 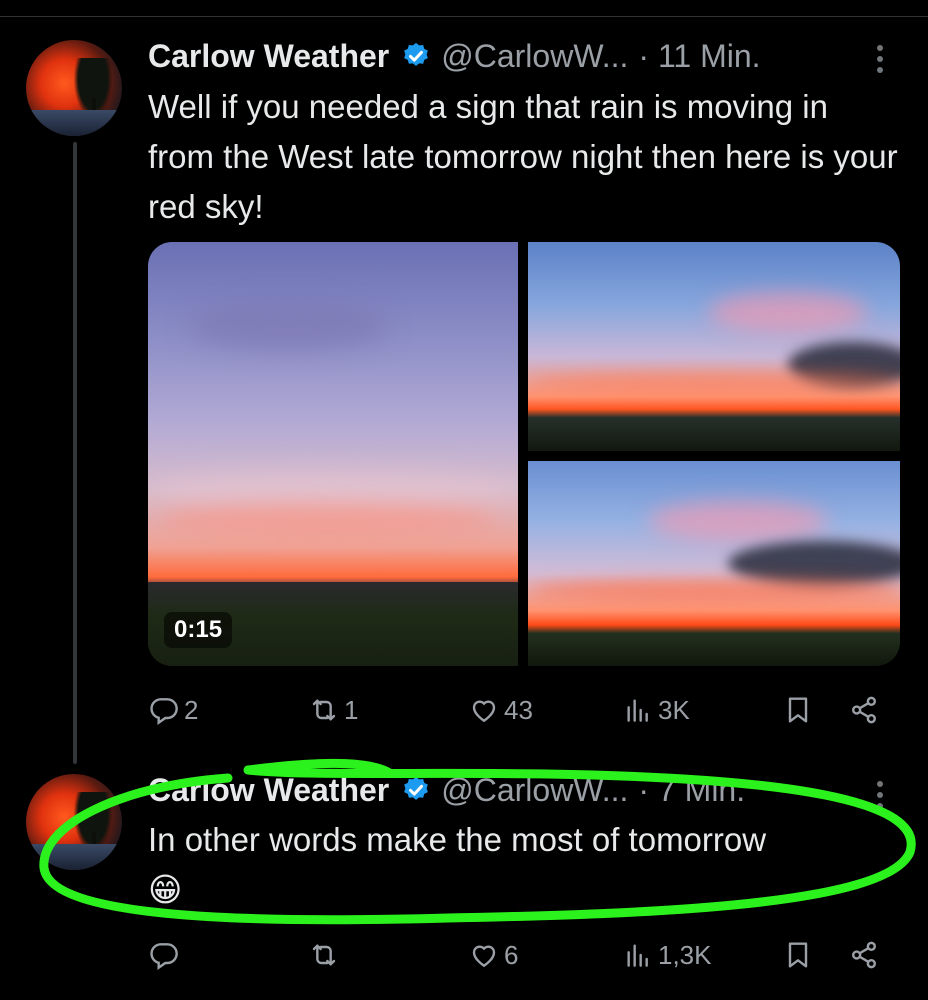 I want to click on like-count: 6, so click(x=511, y=954).